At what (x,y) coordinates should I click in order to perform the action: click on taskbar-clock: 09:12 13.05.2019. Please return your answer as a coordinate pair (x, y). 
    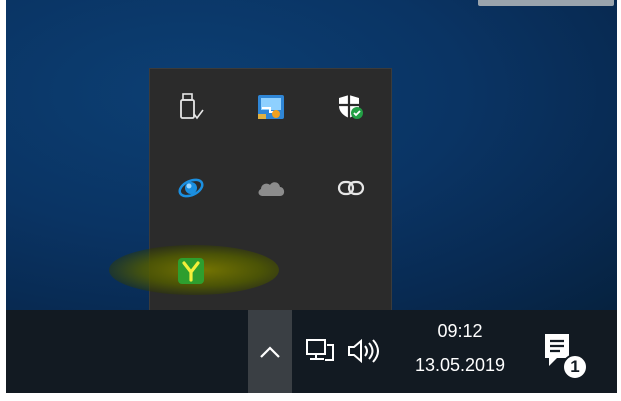
    Looking at the image, I should click on (460, 352).